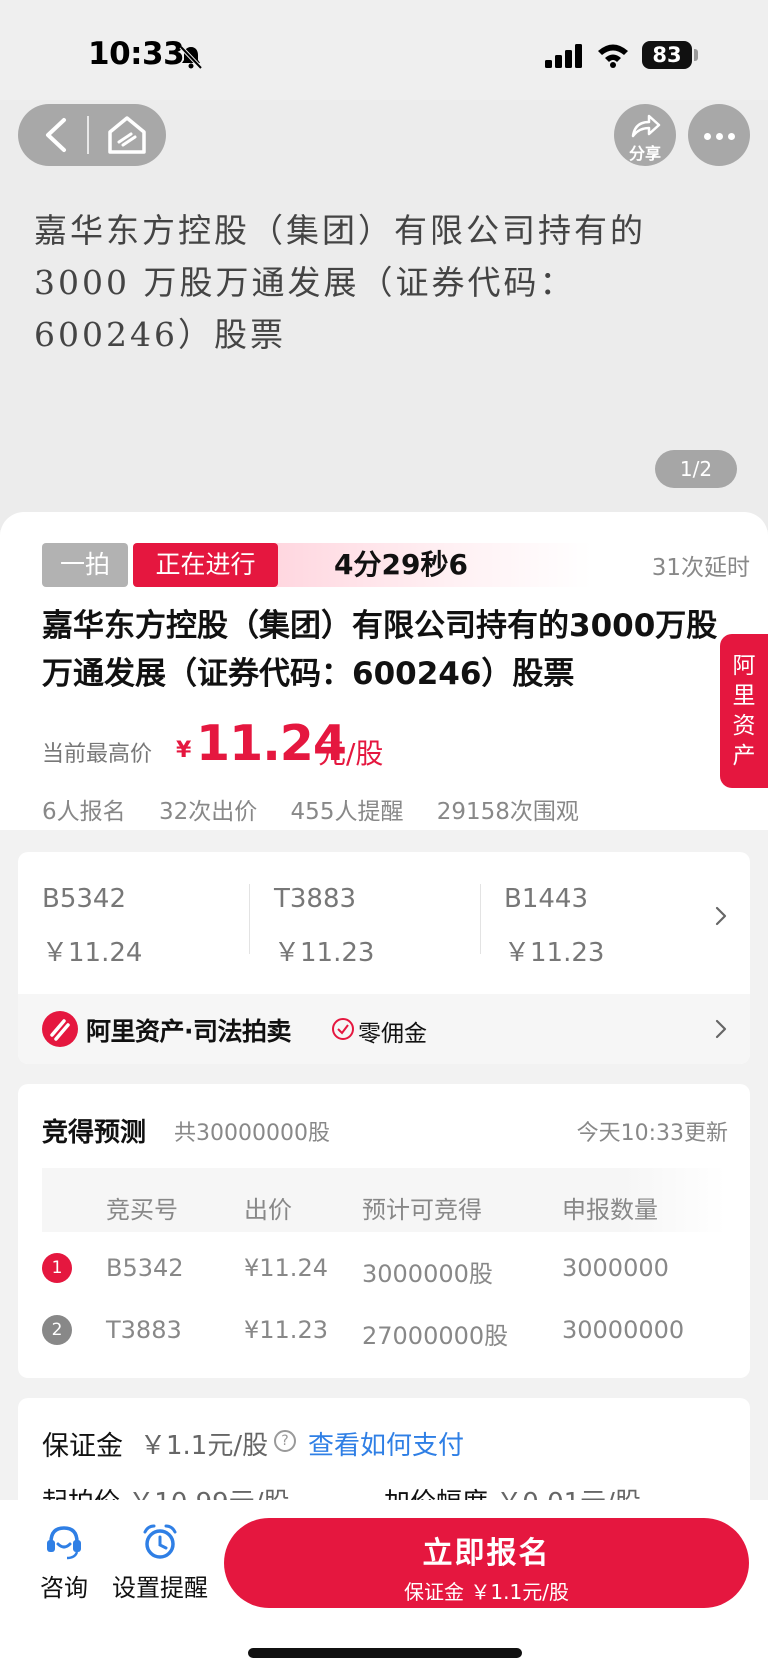  What do you see at coordinates (644, 153) in the screenshot?
I see `share-label: 分享` at bounding box center [644, 153].